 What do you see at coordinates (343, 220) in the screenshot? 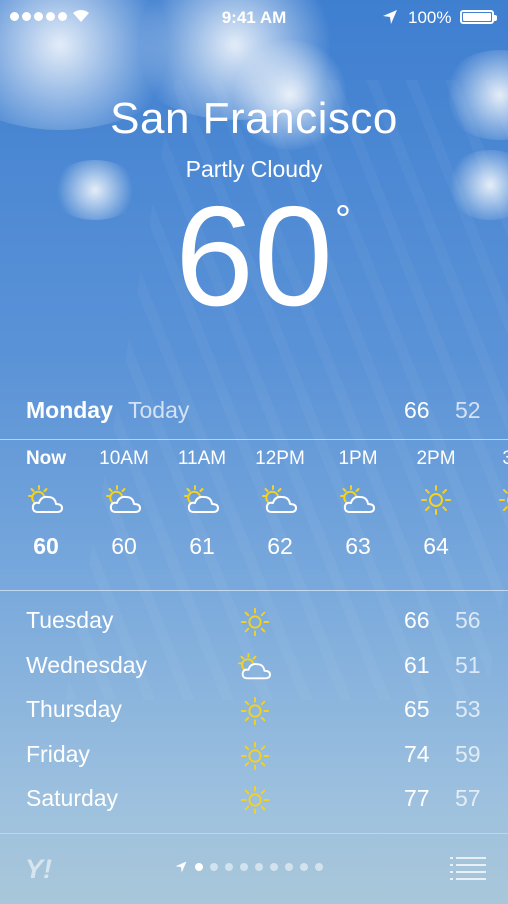
I see `degree-symbol: °` at bounding box center [343, 220].